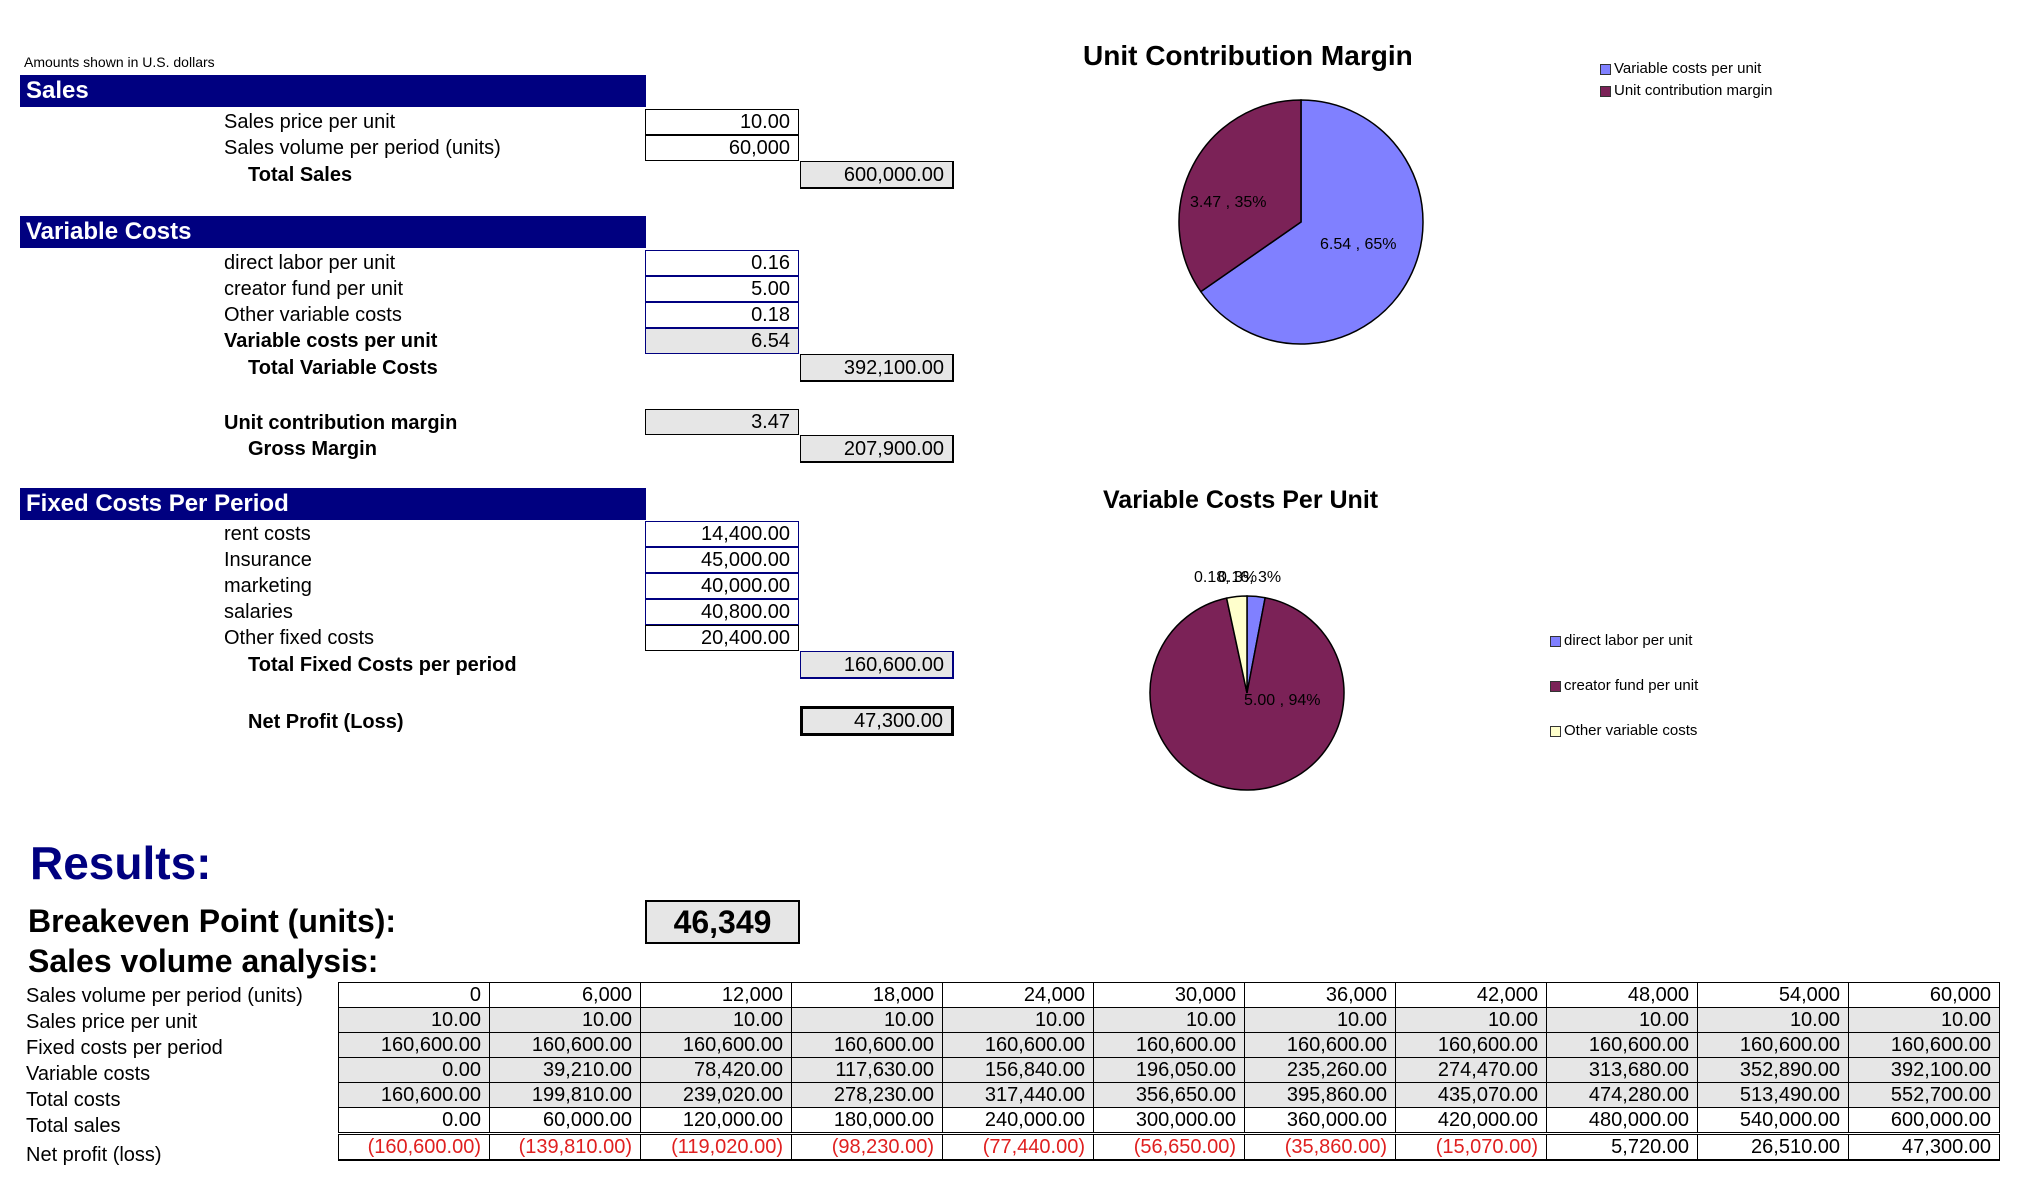 The height and width of the screenshot is (1200, 2040). What do you see at coordinates (716, 1070) in the screenshot?
I see `table-cell: 78,420.00` at bounding box center [716, 1070].